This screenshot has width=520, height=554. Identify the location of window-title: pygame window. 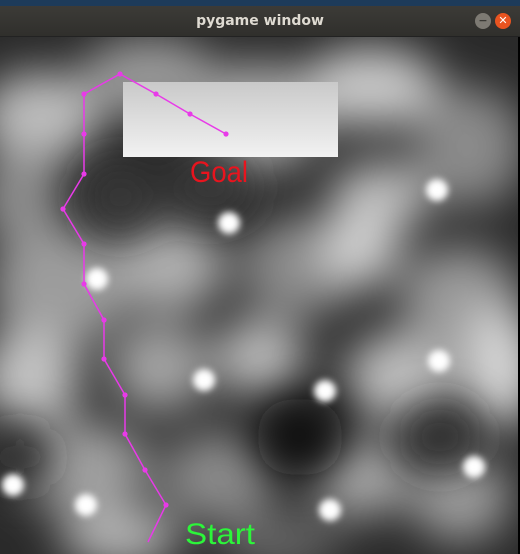
(260, 21).